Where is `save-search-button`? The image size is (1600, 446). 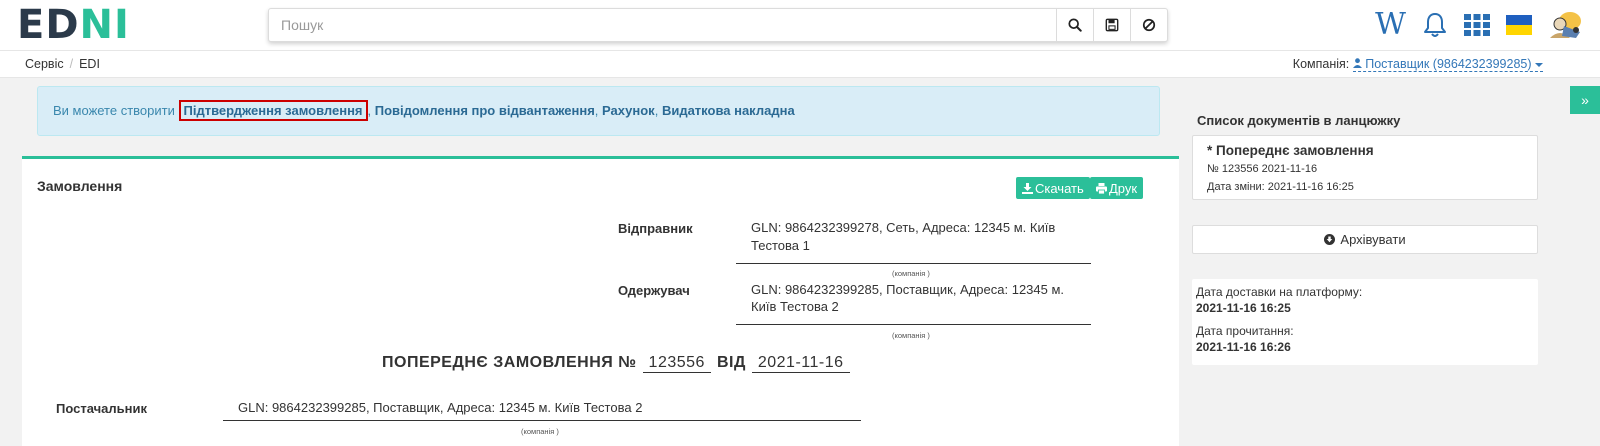 save-search-button is located at coordinates (1111, 25).